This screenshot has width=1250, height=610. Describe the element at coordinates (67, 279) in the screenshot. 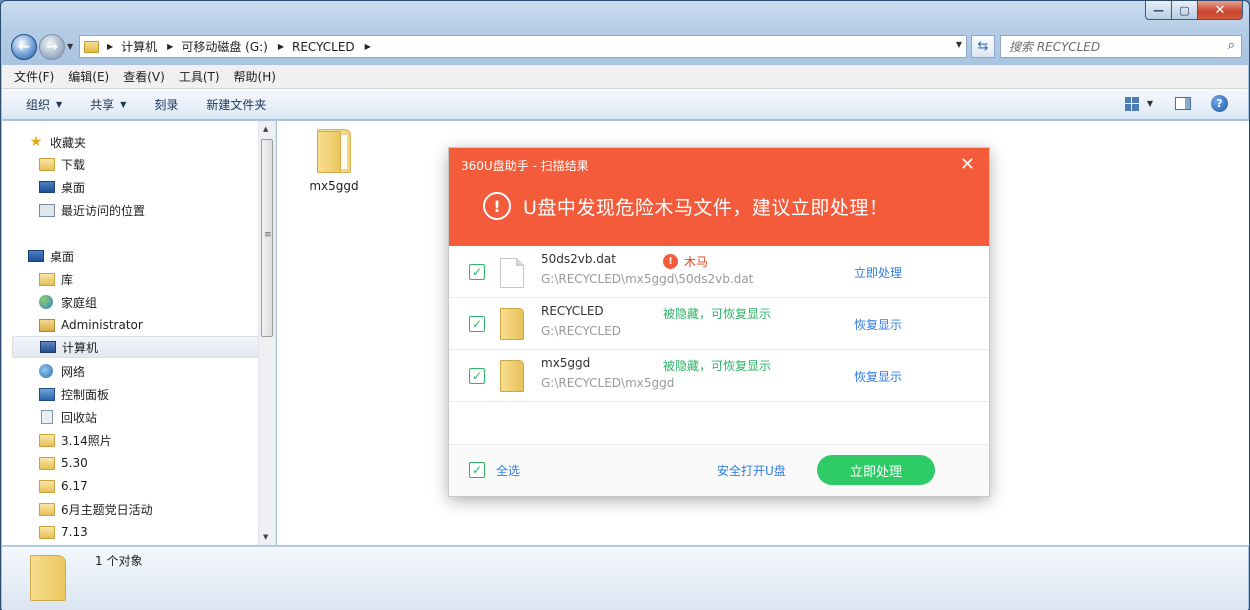

I see `nav-label: 库` at that location.